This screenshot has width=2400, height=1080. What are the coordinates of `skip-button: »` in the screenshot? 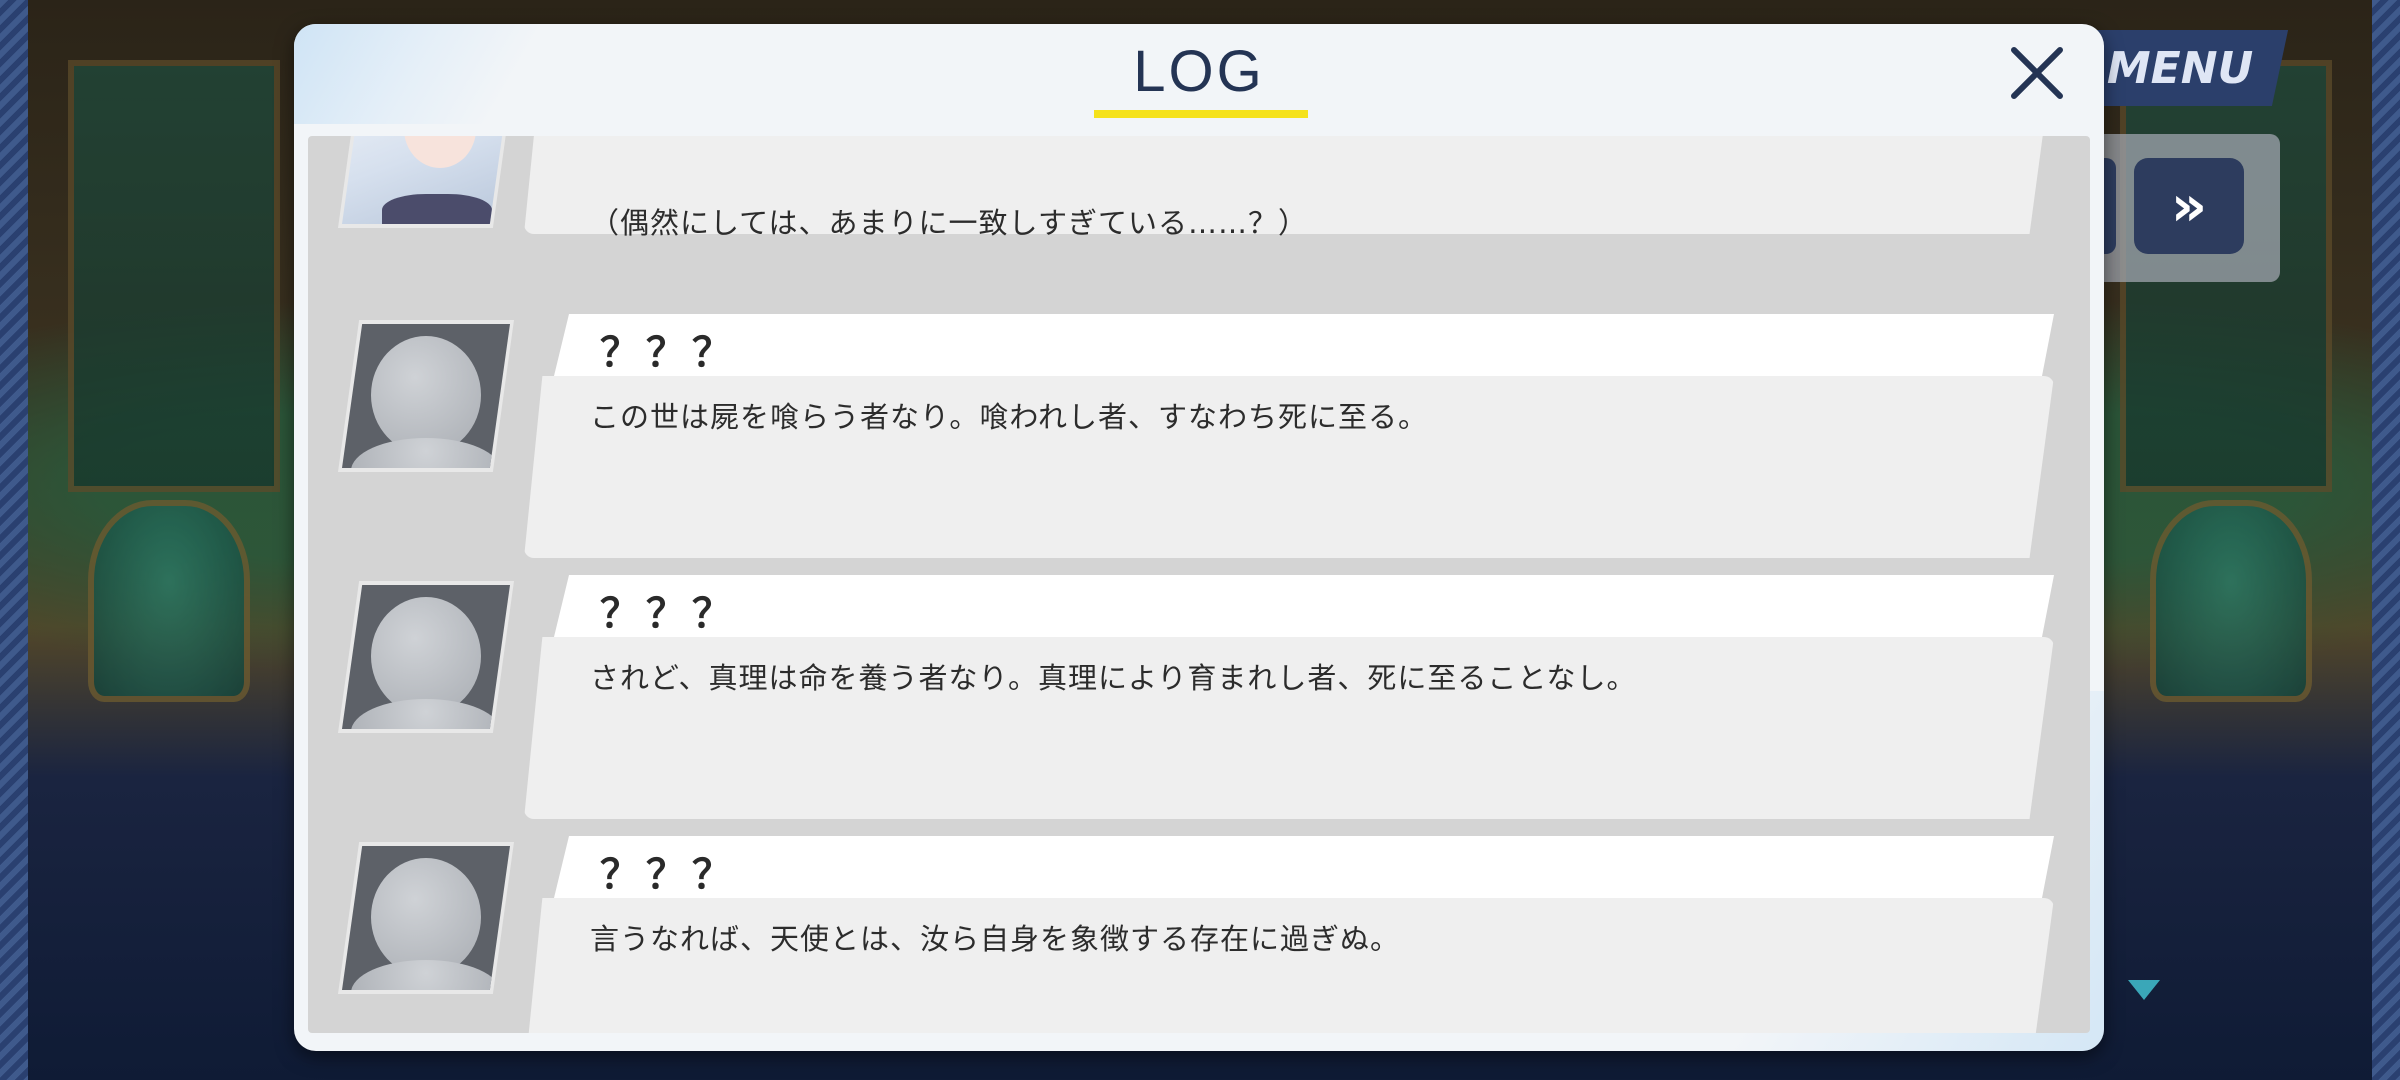 It's located at (2189, 206).